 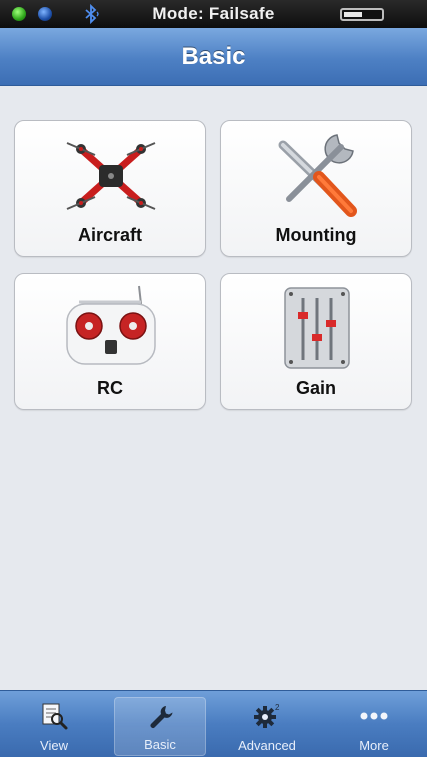 What do you see at coordinates (160, 744) in the screenshot?
I see `tab-basic-label: Basic` at bounding box center [160, 744].